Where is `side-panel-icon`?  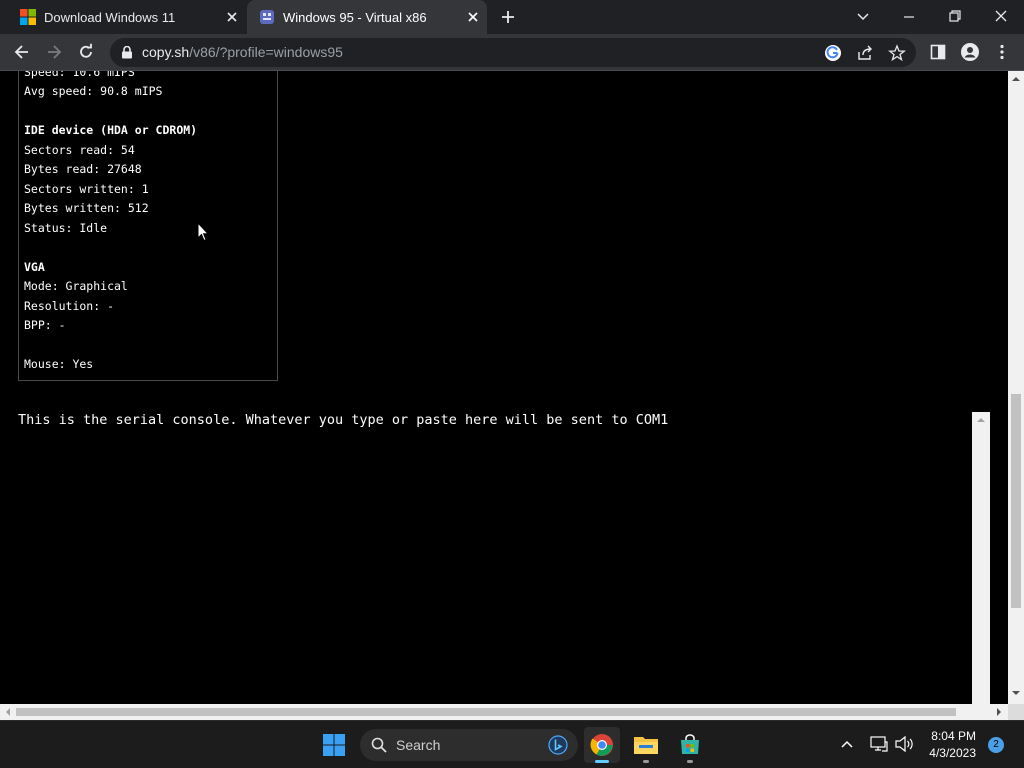
side-panel-icon is located at coordinates (938, 52).